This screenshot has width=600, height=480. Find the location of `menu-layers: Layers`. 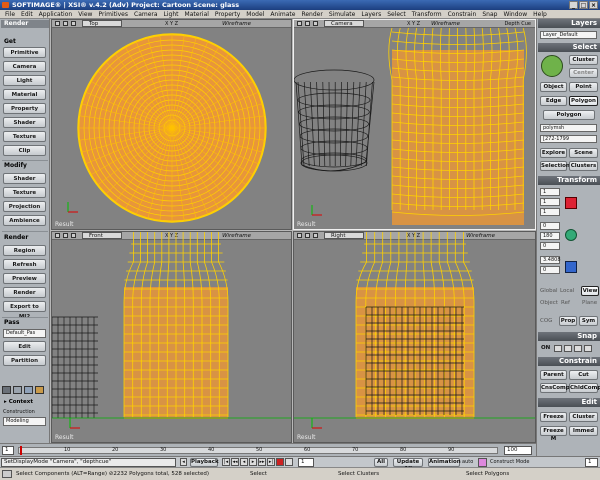

menu-layers: Layers is located at coordinates (371, 14).